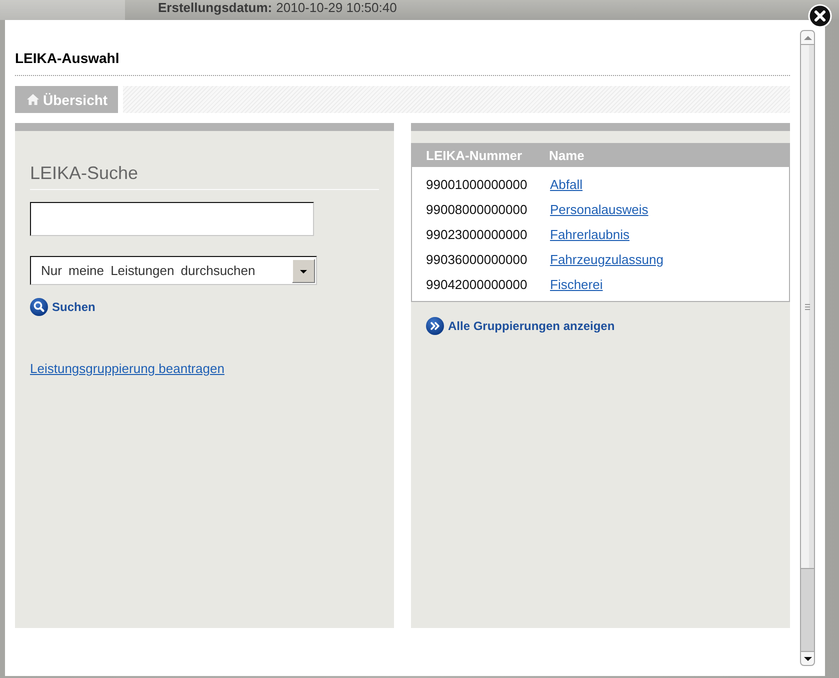 Image resolution: width=839 pixels, height=678 pixels. What do you see at coordinates (477, 259) in the screenshot?
I see `table-cell: 99036000000000` at bounding box center [477, 259].